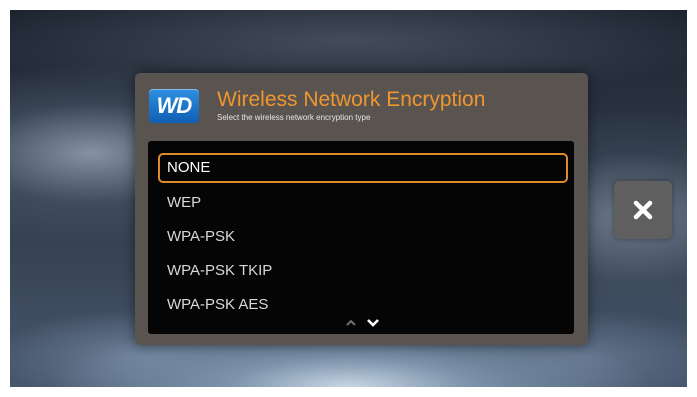  I want to click on close-button, so click(643, 210).